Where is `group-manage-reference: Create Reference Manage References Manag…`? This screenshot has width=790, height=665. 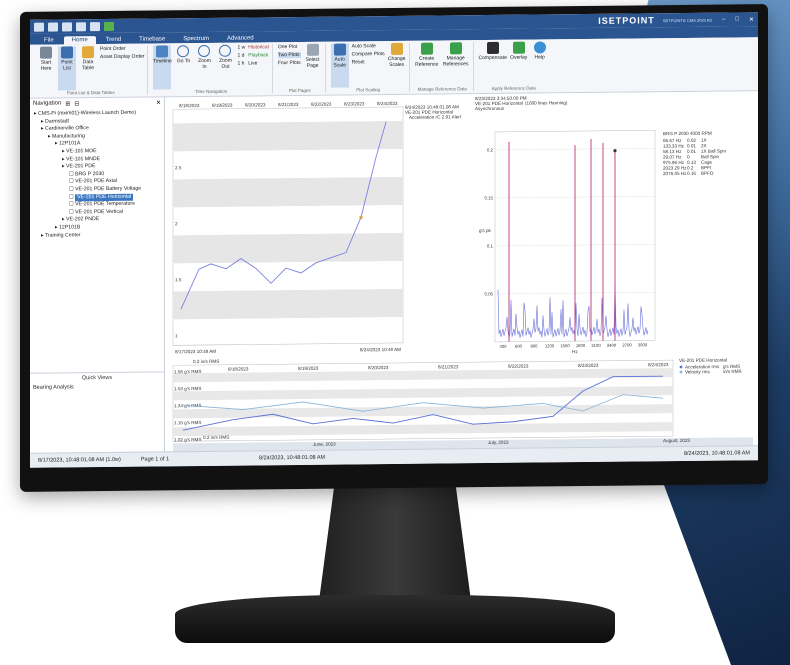 group-manage-reference: Create Reference Manage References Manag… is located at coordinates (442, 67).